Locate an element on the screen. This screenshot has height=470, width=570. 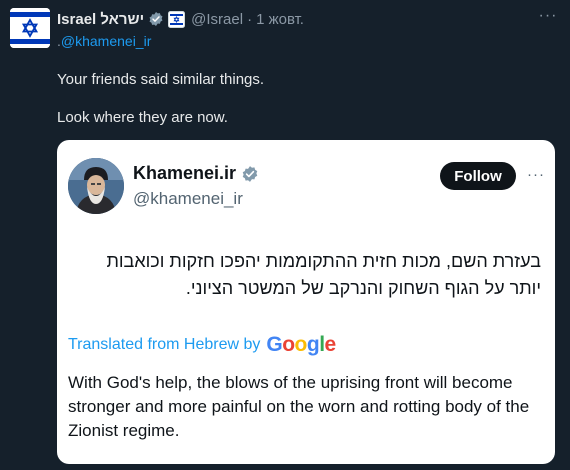
follow-button: Follow is located at coordinates (478, 176).